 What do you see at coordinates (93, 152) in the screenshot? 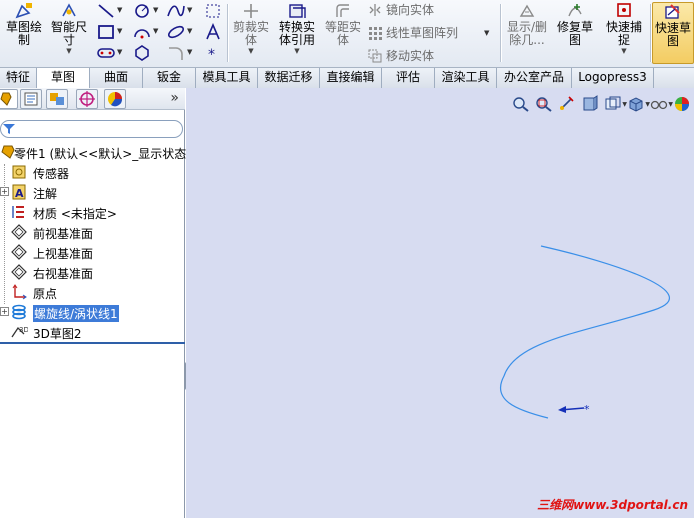
I see `tree-item-part: 零件1 (默认<<默认>_显示状态` at bounding box center [93, 152].